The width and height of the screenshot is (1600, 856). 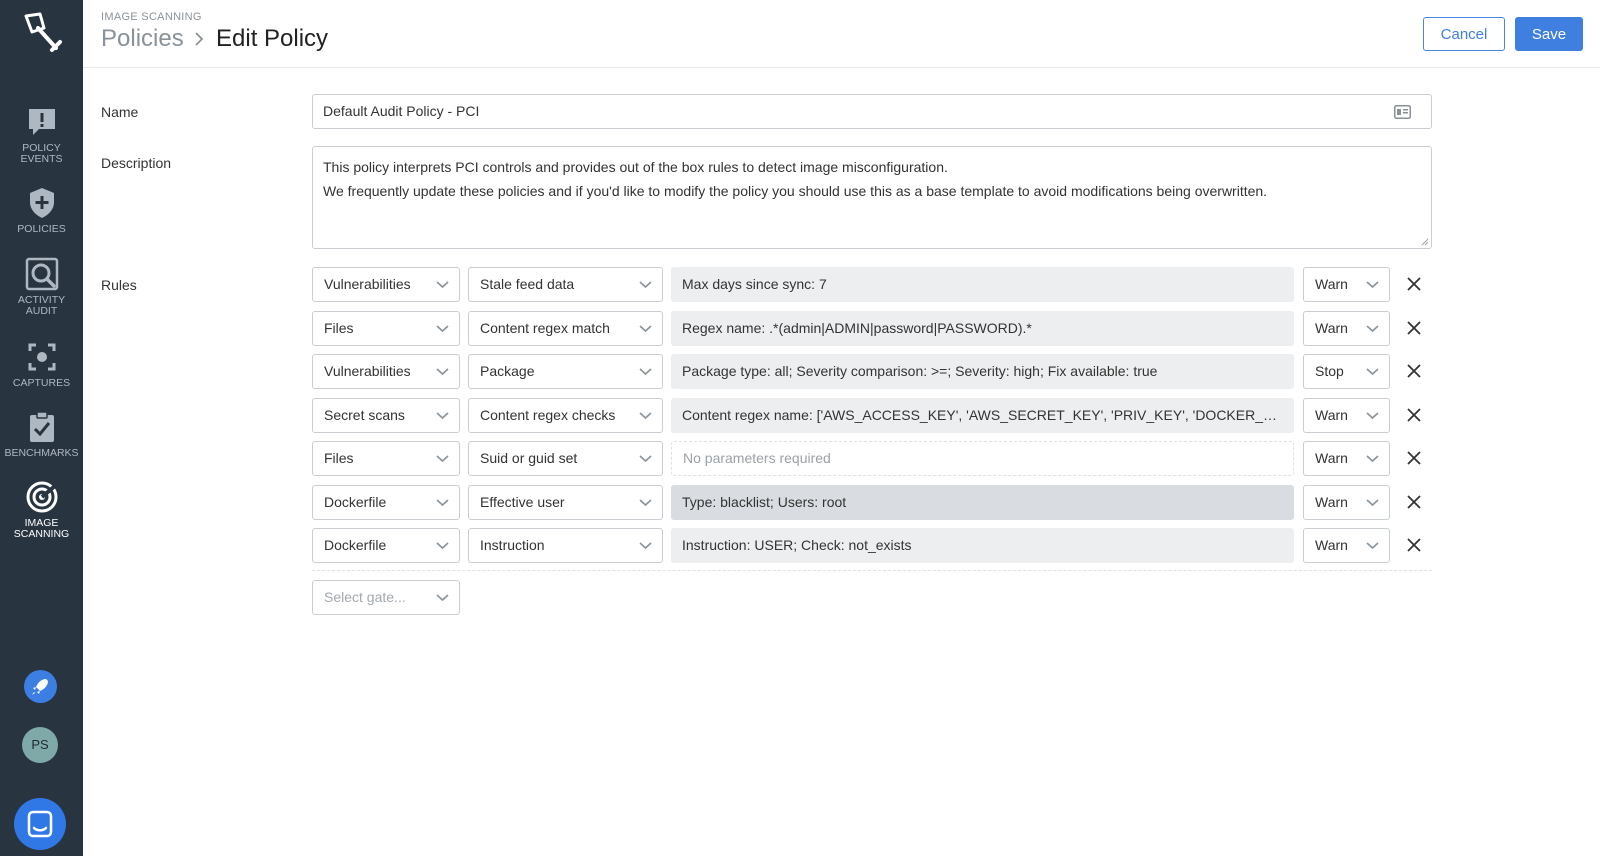 What do you see at coordinates (565, 284) in the screenshot?
I see `trigger-select: Stale feed data` at bounding box center [565, 284].